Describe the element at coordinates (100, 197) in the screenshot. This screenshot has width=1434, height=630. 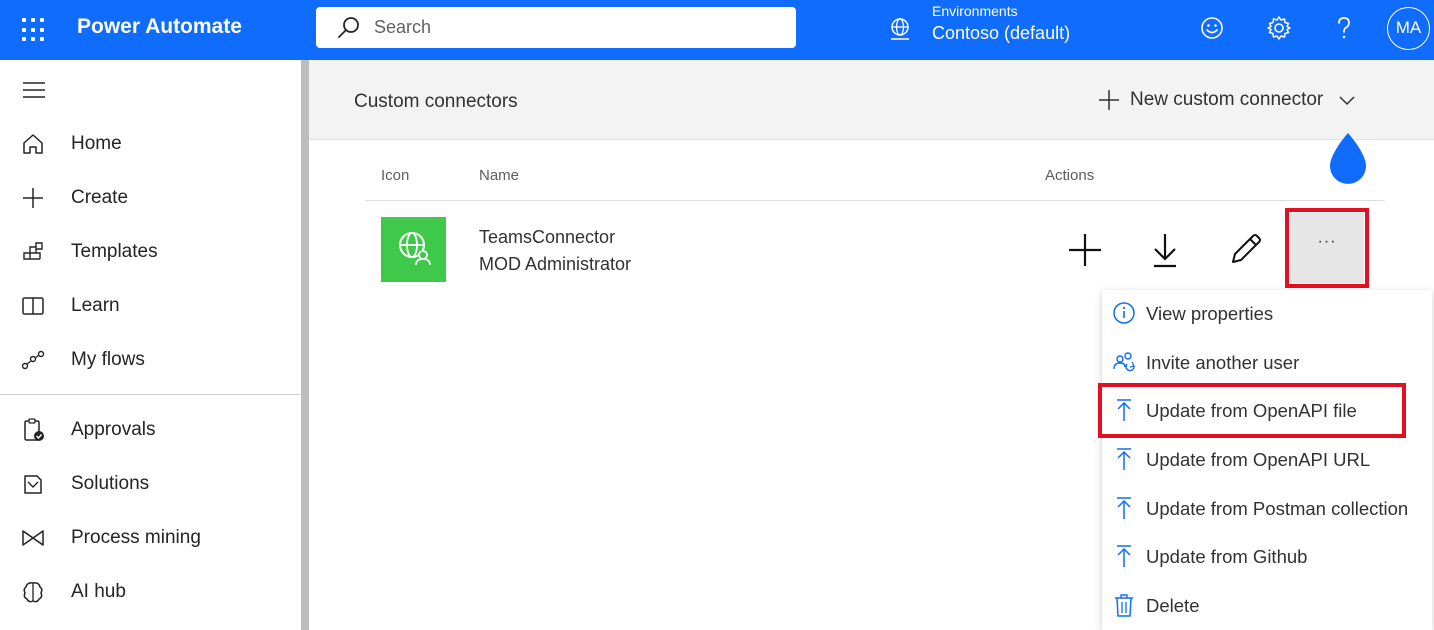
I see `sidebar-item-label: Create` at that location.